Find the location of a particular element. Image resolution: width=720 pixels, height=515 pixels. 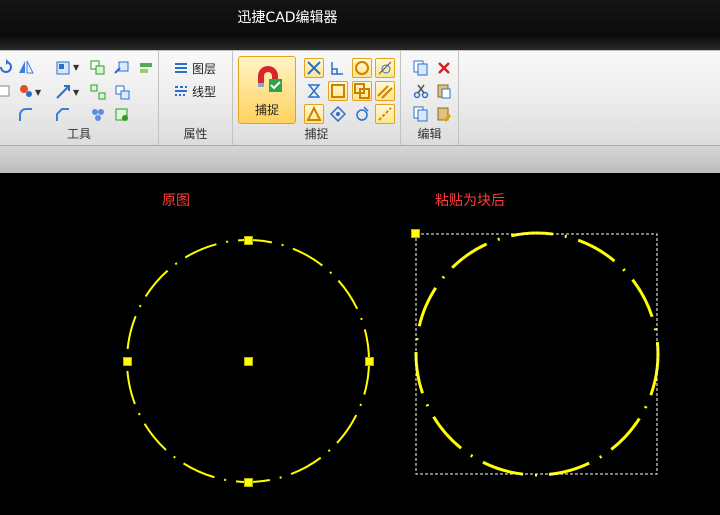

snap-intersection-button is located at coordinates (314, 68).